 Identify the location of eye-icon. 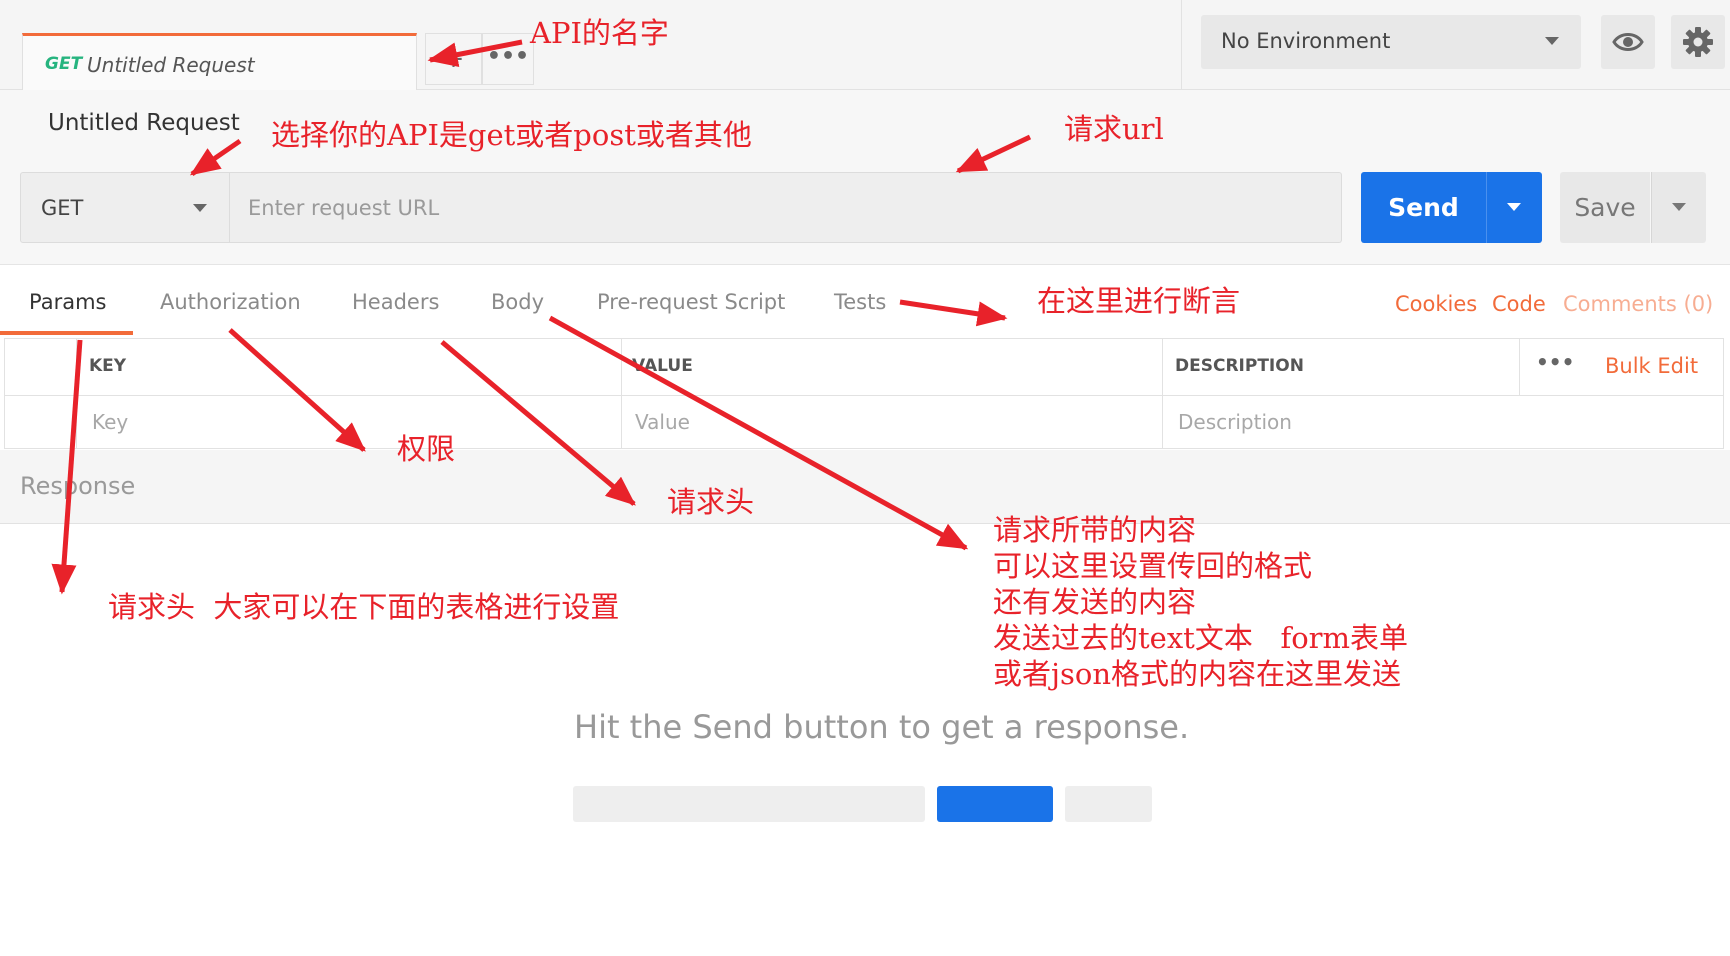
(1628, 42).